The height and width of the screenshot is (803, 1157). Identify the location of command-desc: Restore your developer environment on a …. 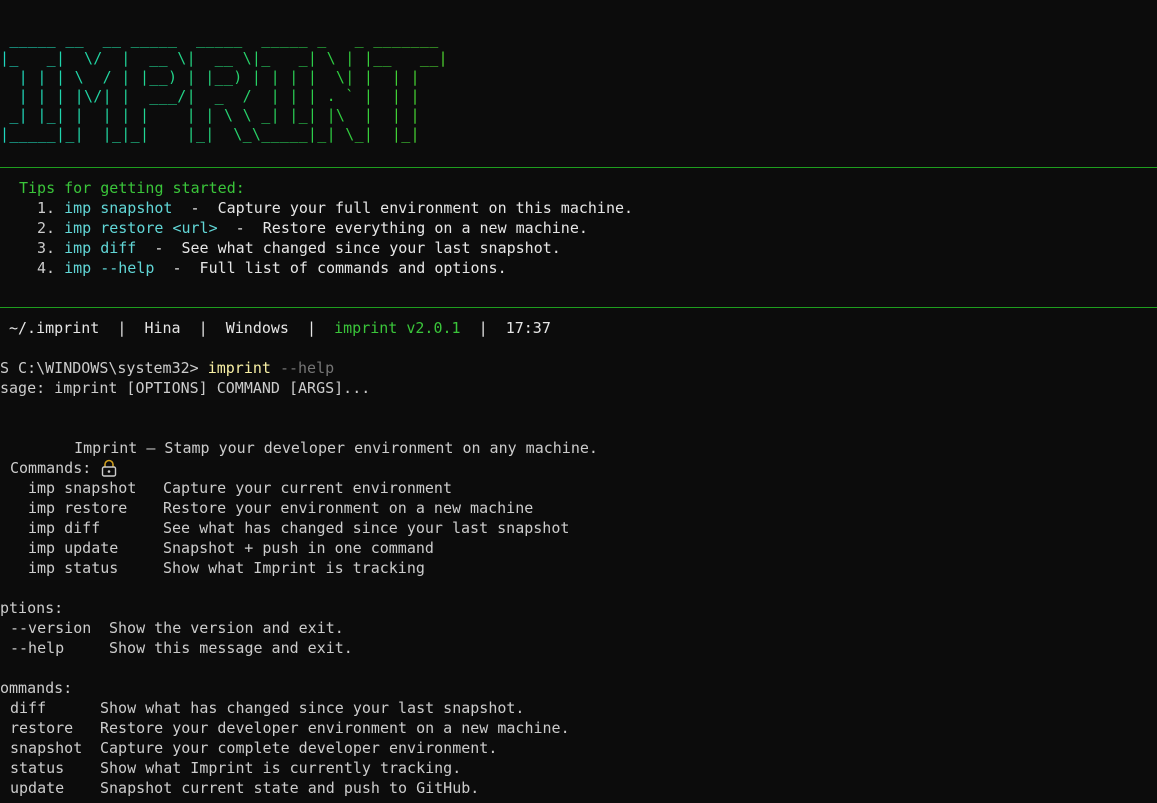
(335, 728).